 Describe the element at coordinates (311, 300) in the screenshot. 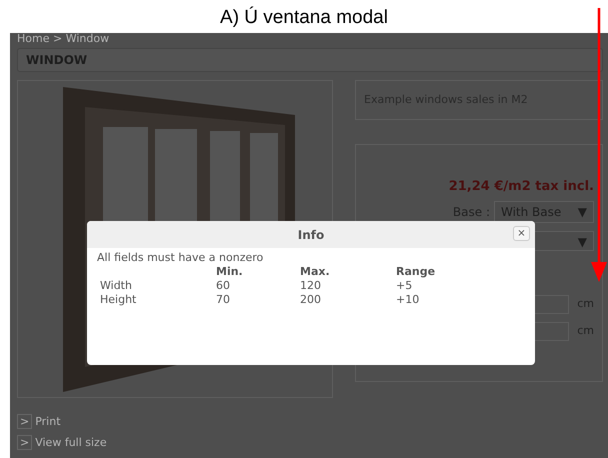

I see `table-cell-text: 200` at that location.